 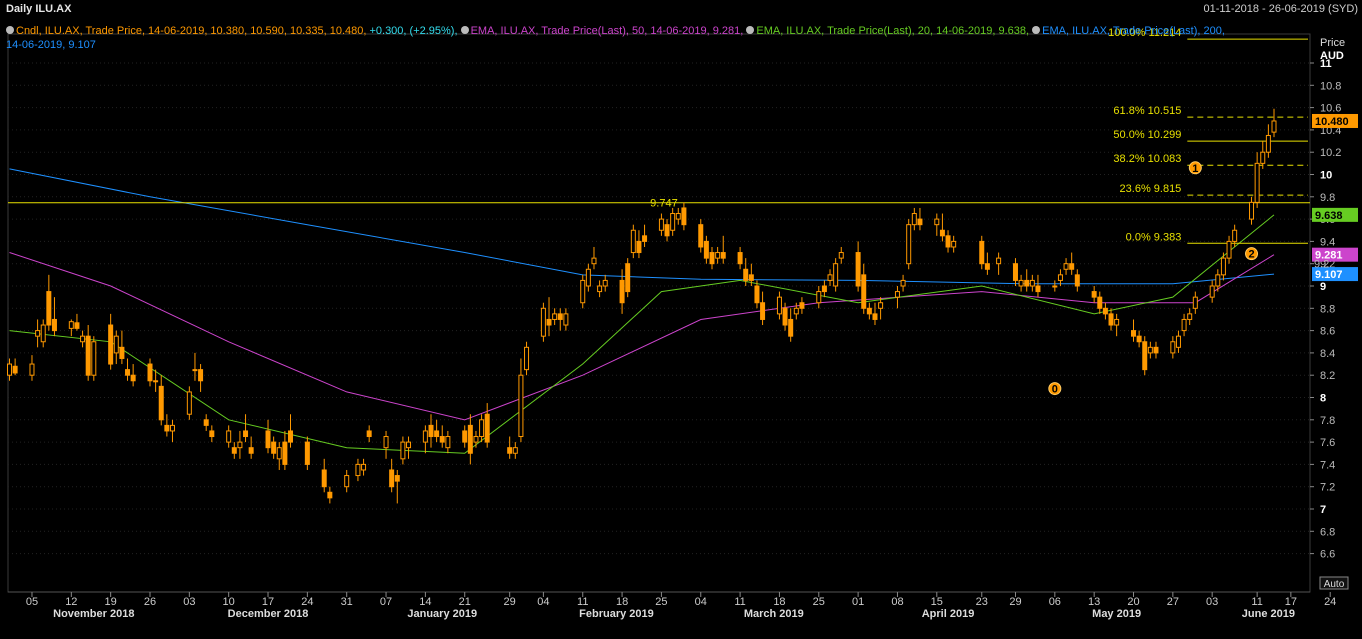 I want to click on x-tick-label: 19, so click(x=111, y=602).